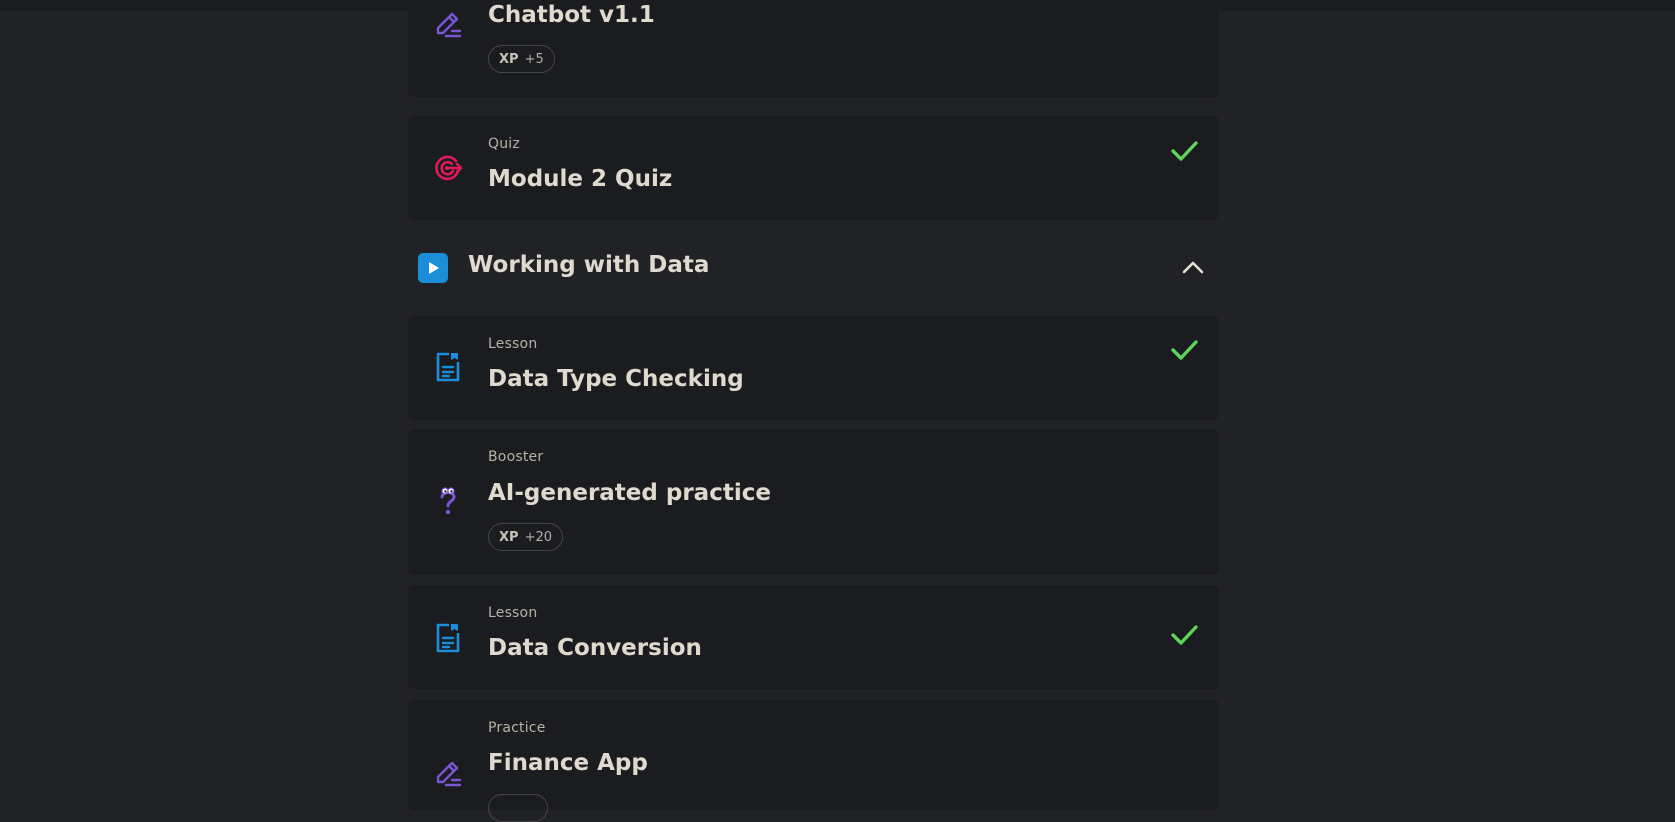 The image size is (1675, 822). Describe the element at coordinates (813, 48) in the screenshot. I see `list-item-chatbot: Chatbot v1.1 XP +5` at that location.